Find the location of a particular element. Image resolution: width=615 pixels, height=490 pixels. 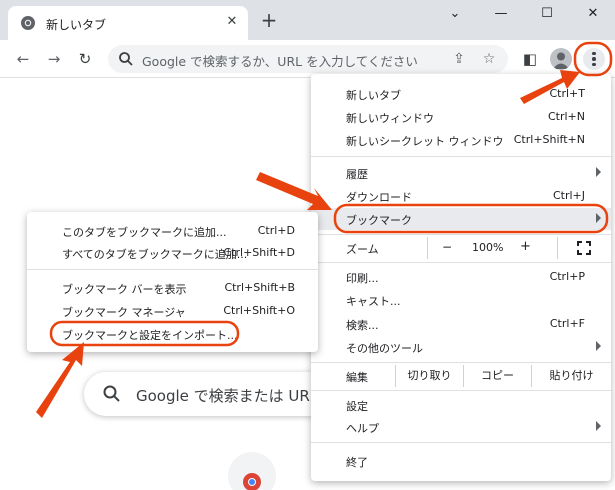

menu-item-bookmarks: ブックマーク is located at coordinates (461, 219).